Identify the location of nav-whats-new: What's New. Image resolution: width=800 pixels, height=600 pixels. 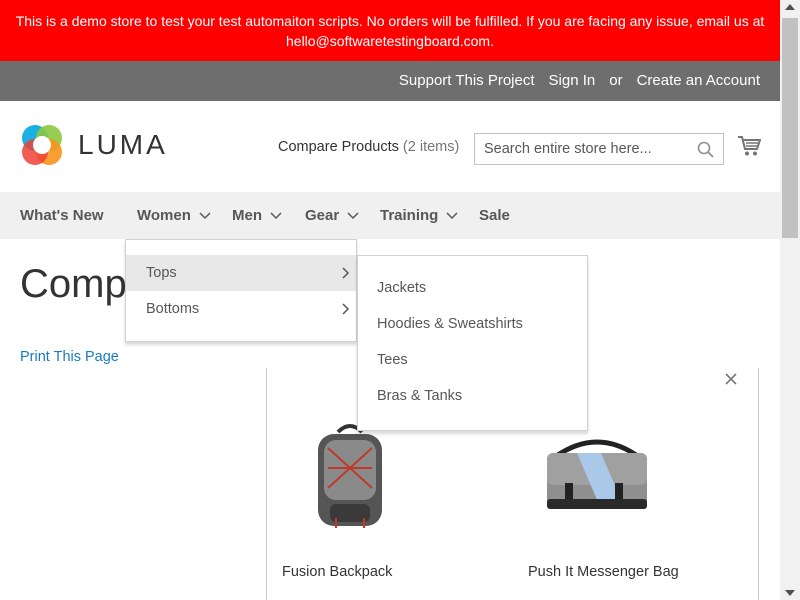
(62, 215).